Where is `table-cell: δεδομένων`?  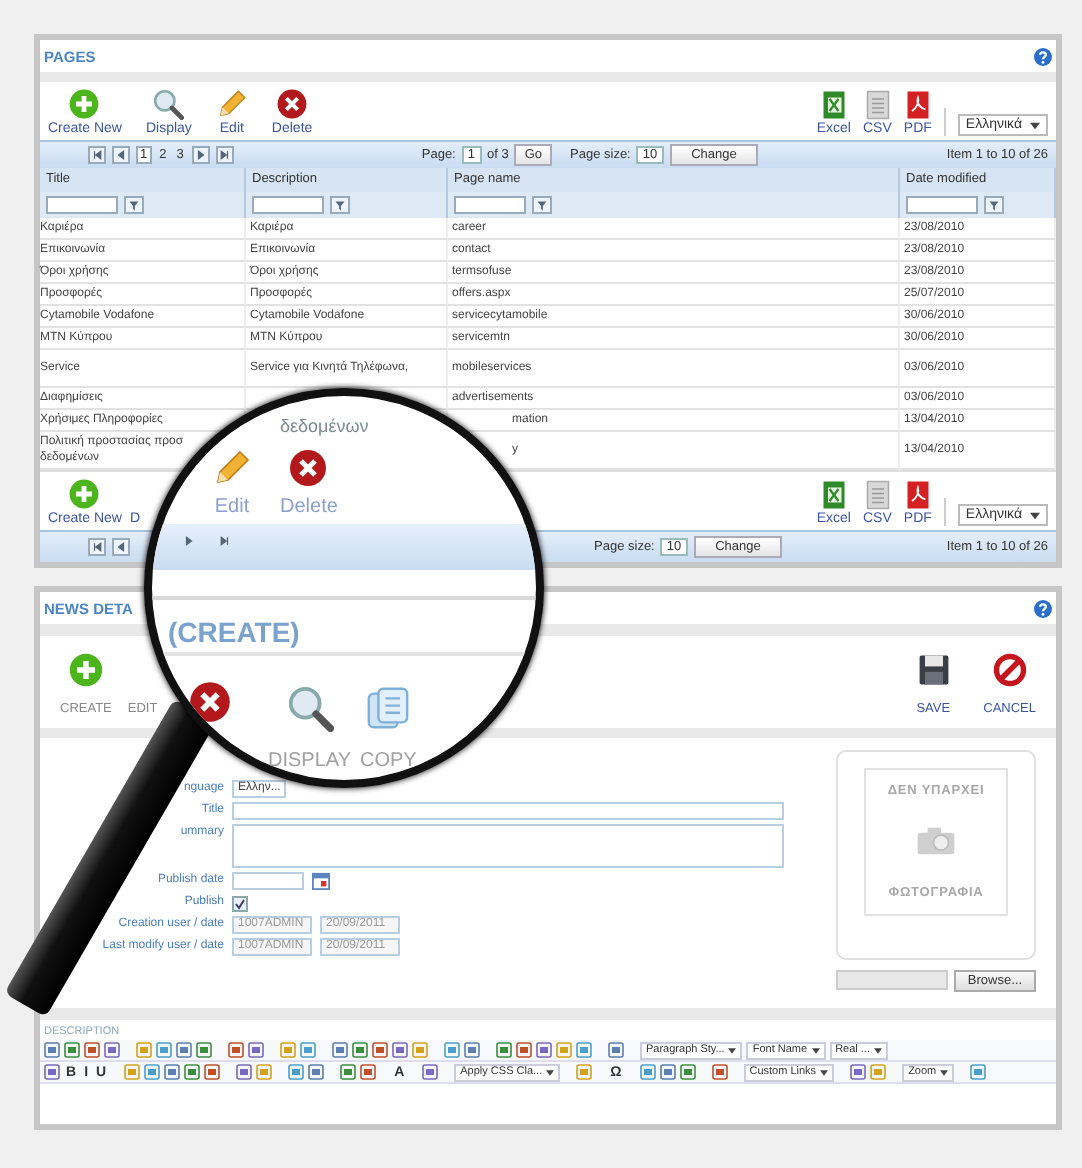
table-cell: δεδομένων is located at coordinates (324, 426).